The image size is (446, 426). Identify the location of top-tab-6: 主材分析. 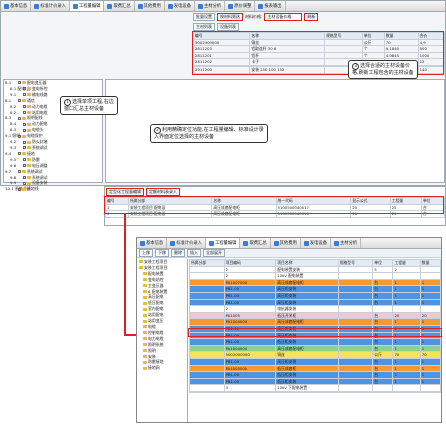
(210, 6).